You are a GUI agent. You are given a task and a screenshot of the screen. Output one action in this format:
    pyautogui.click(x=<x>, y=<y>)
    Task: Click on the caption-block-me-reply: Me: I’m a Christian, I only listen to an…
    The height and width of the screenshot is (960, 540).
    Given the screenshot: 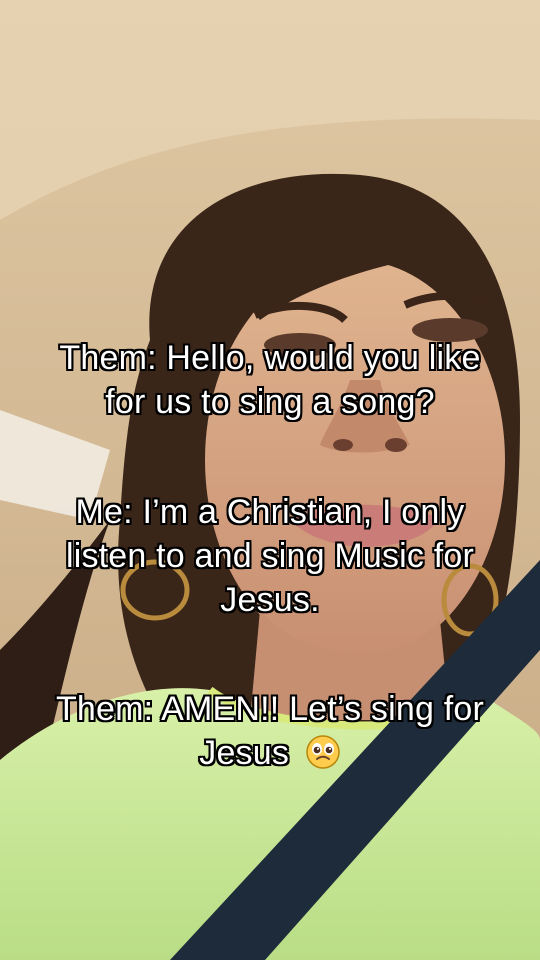 What is the action you would take?
    pyautogui.click(x=270, y=556)
    